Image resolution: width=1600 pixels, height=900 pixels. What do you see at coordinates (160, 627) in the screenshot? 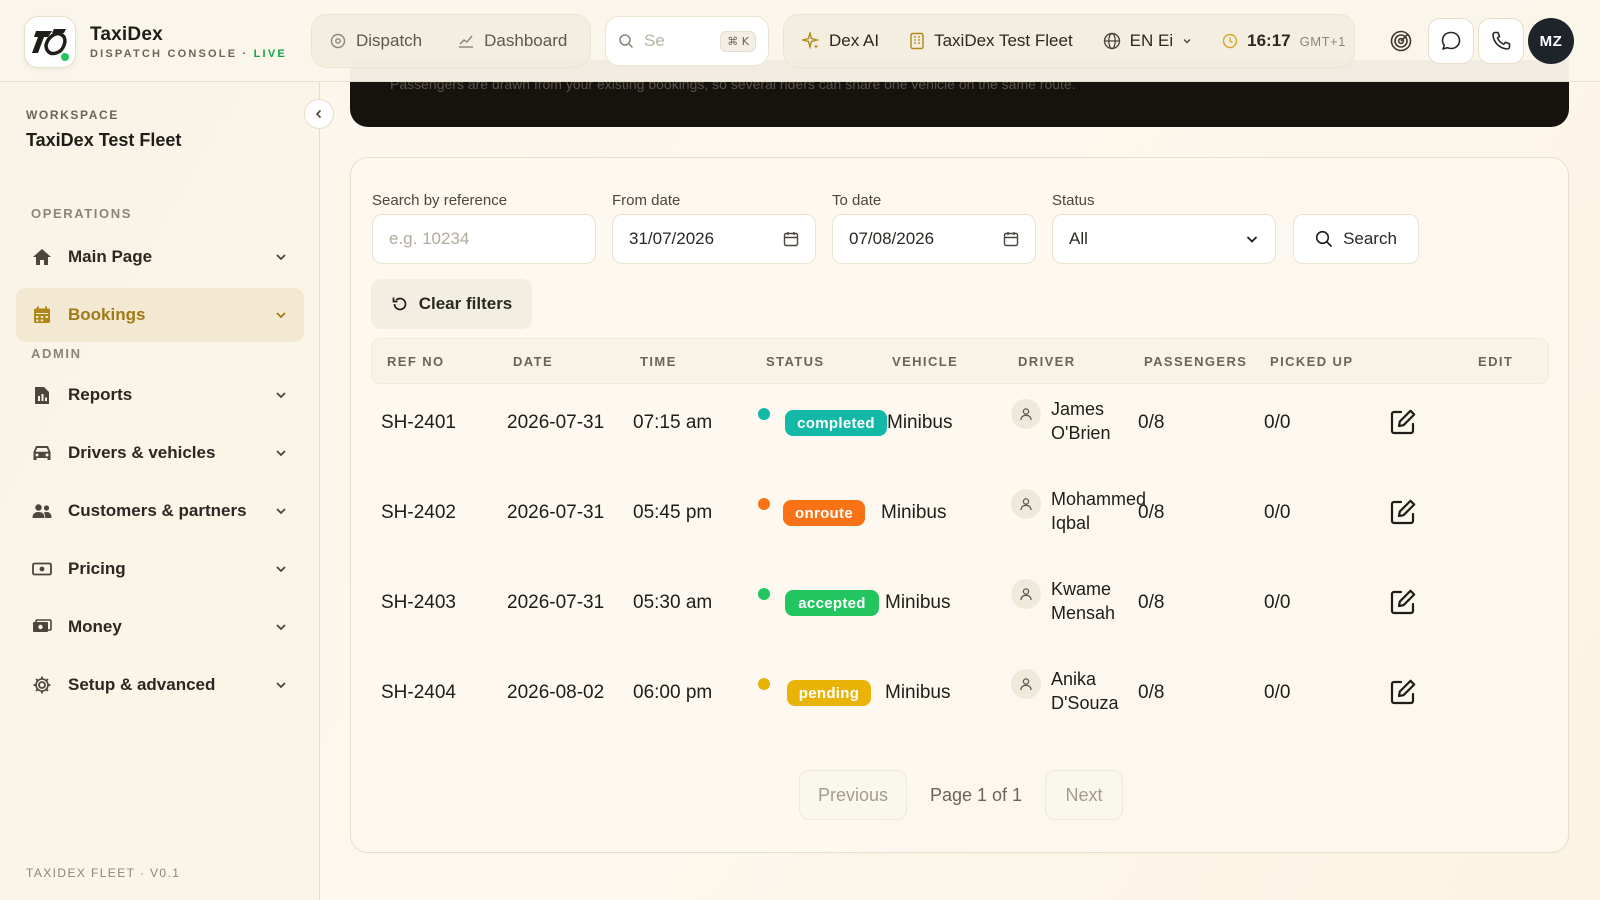
I see `sidebar-item-money: Money` at bounding box center [160, 627].